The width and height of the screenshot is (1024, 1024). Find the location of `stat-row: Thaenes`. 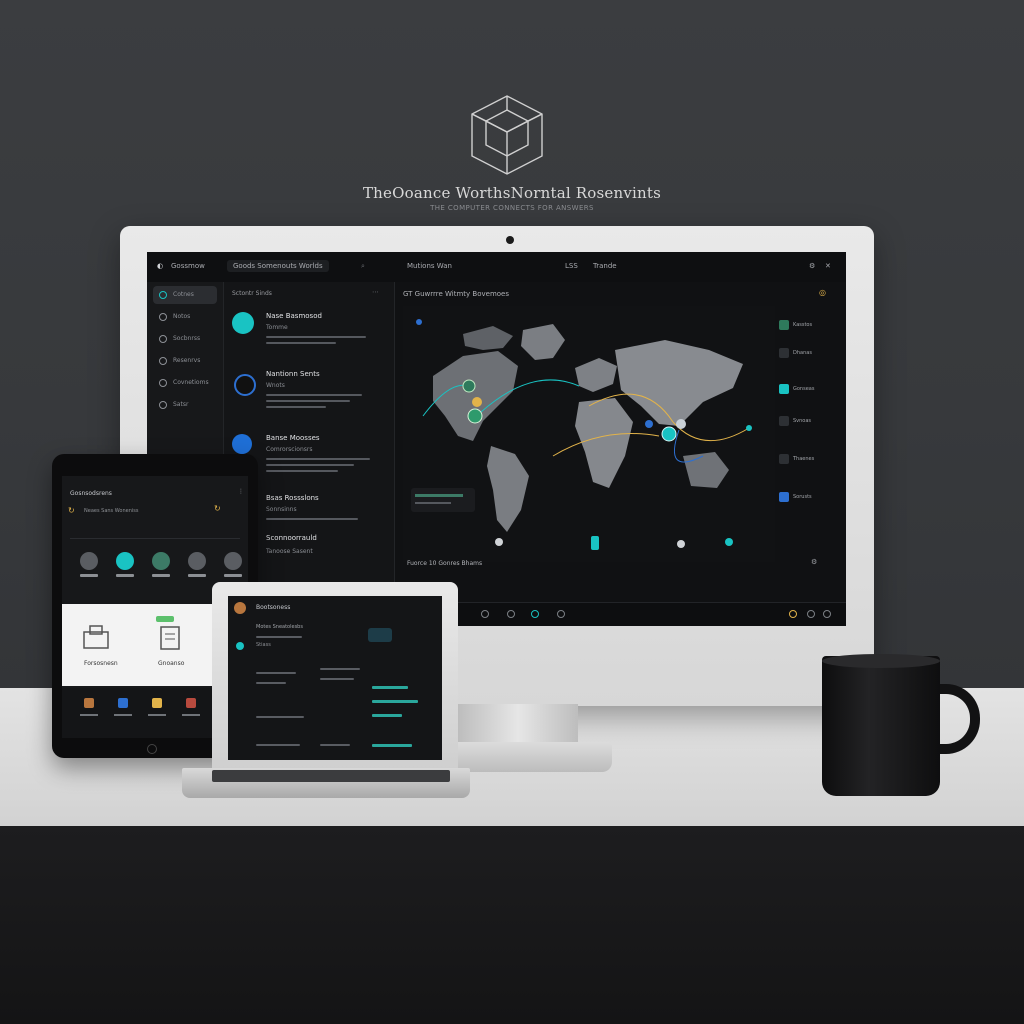

stat-row: Thaenes is located at coordinates (808, 459).